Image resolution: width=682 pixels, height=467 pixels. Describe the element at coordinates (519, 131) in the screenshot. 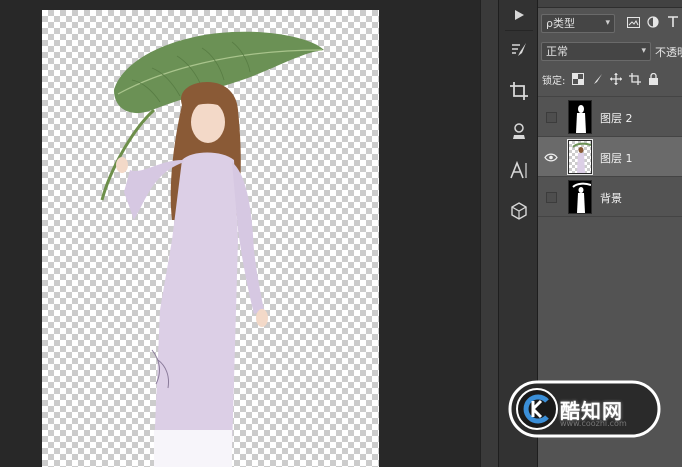

I see `stamp-icon` at that location.